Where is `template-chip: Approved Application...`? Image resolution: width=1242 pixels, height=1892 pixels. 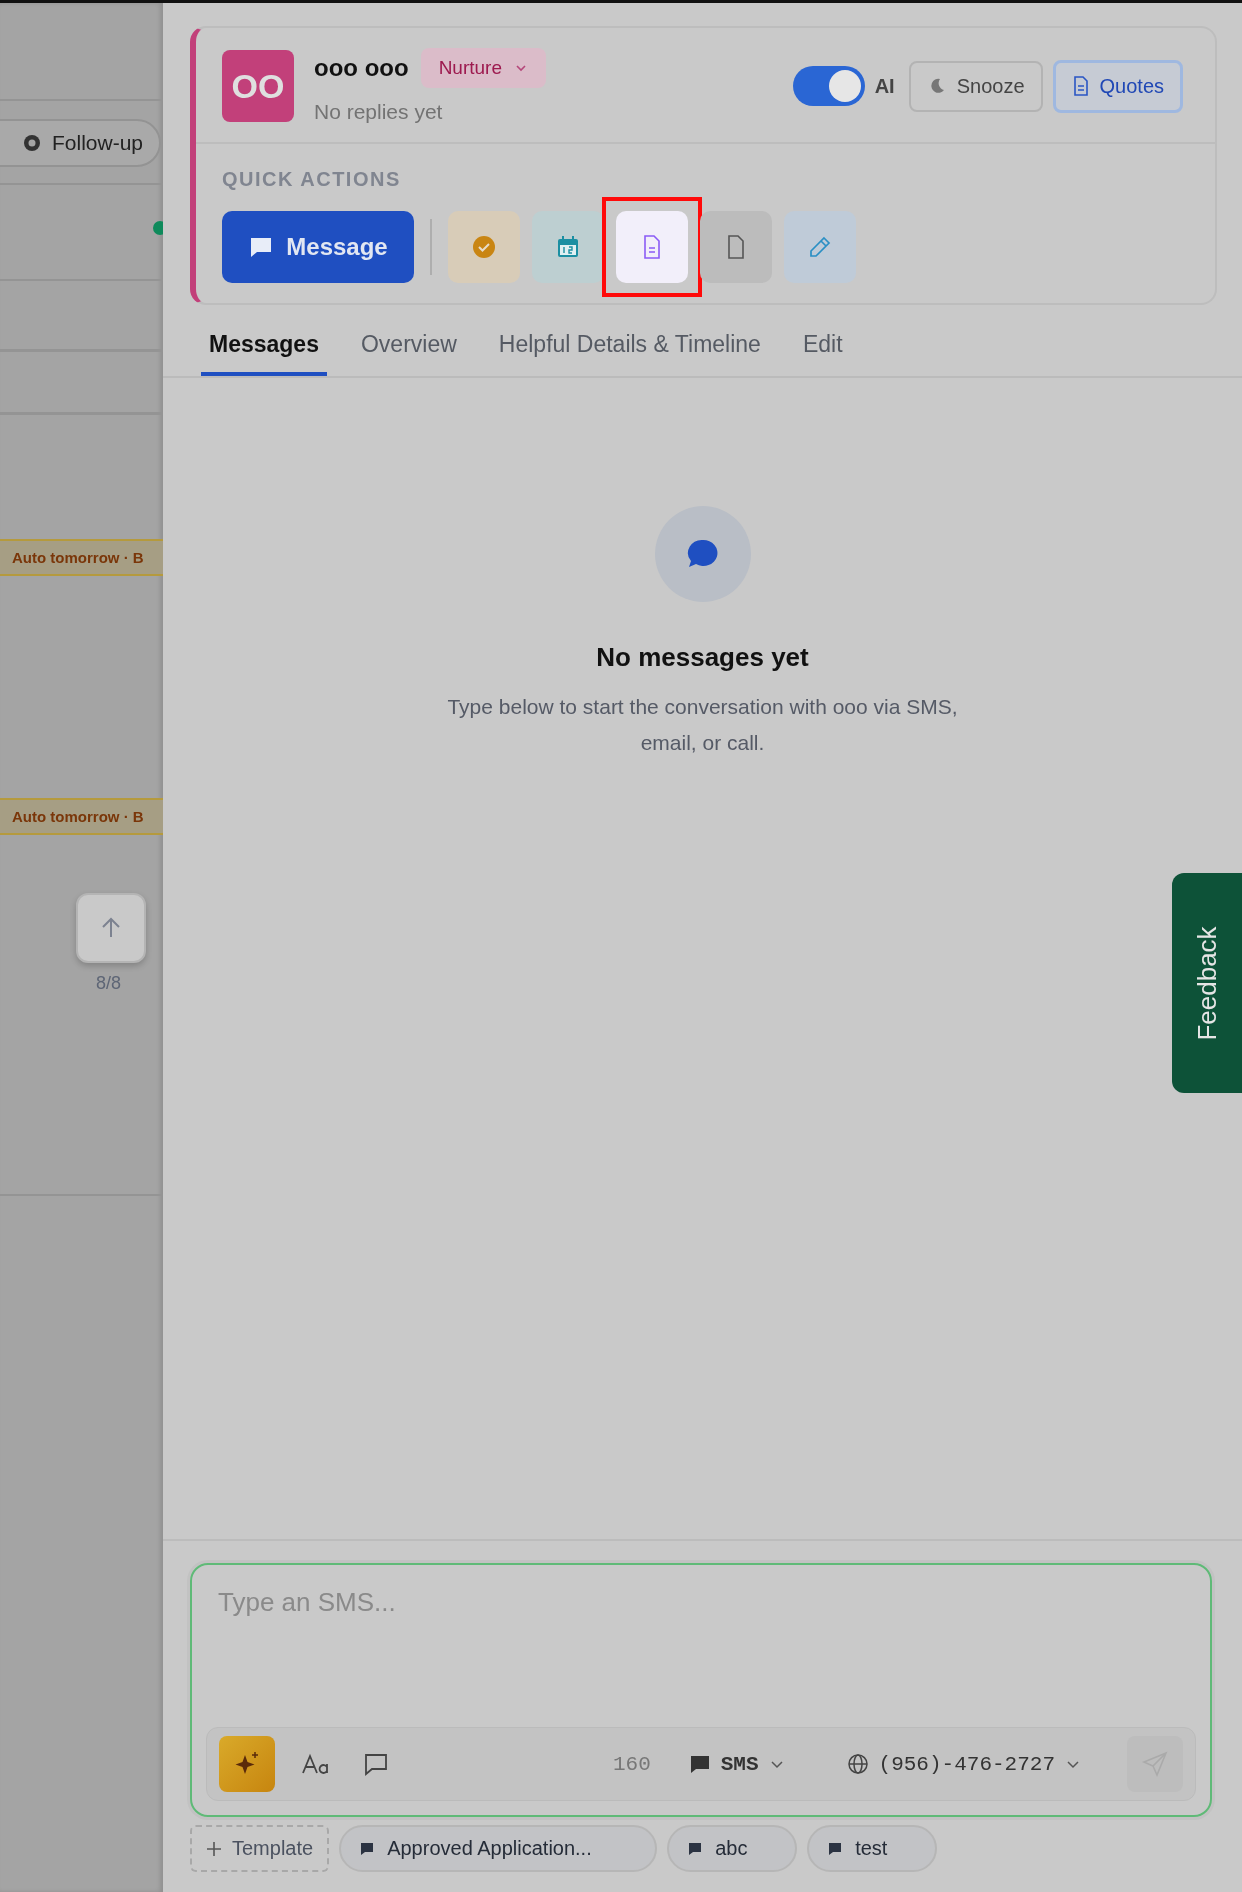
template-chip: Approved Application... is located at coordinates (498, 1848).